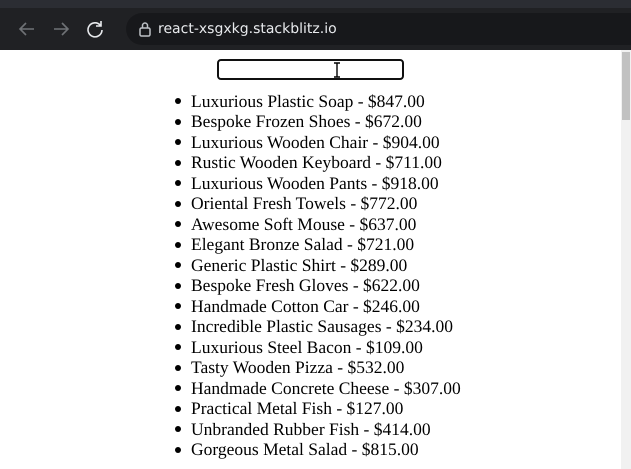 This screenshot has height=469, width=631. Describe the element at coordinates (145, 29) in the screenshot. I see `lock-icon` at that location.